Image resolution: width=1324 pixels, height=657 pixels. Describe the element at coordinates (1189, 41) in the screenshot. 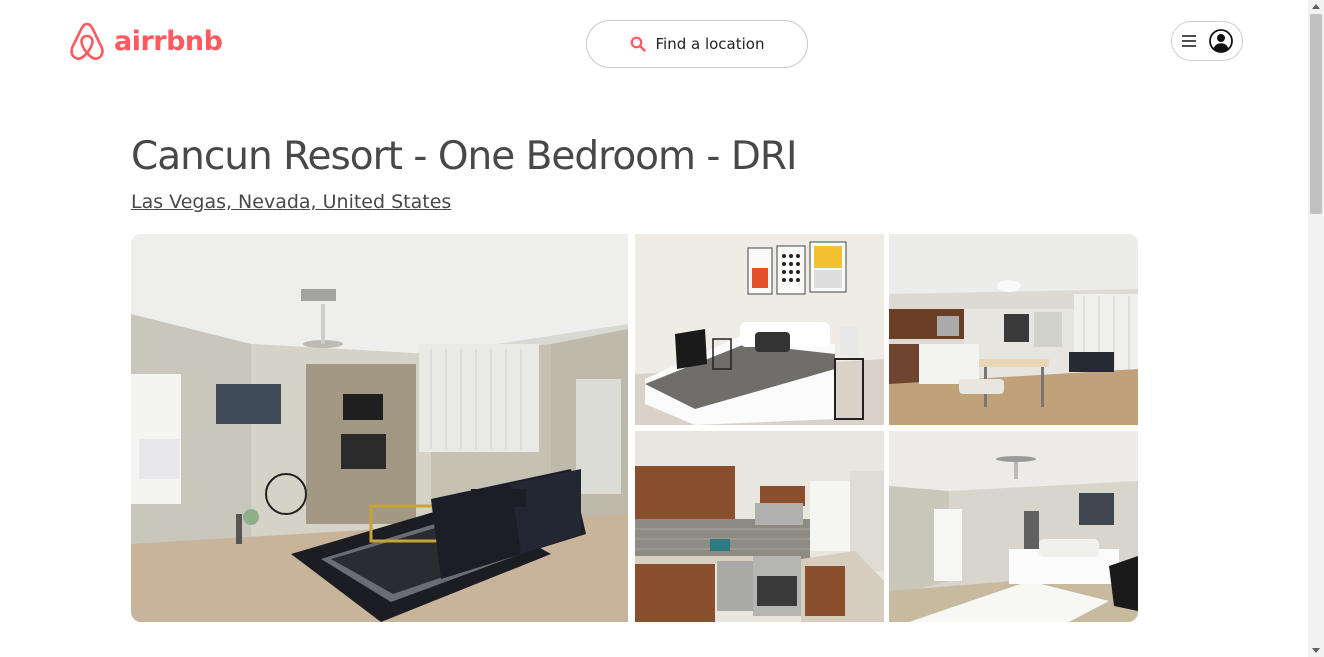

I see `hamburger-menu-icon` at that location.